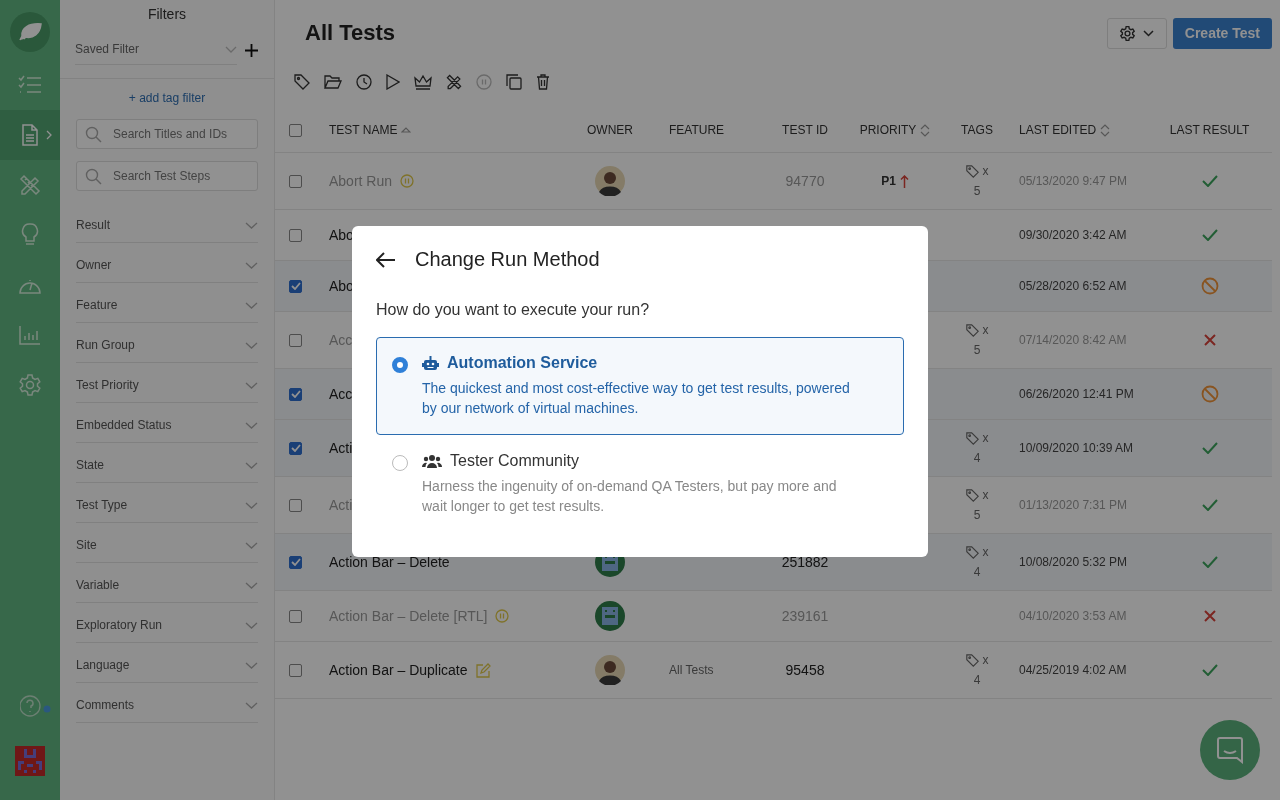 This screenshot has height=800, width=1280. What do you see at coordinates (514, 461) in the screenshot?
I see `option-title: Tester Community` at bounding box center [514, 461].